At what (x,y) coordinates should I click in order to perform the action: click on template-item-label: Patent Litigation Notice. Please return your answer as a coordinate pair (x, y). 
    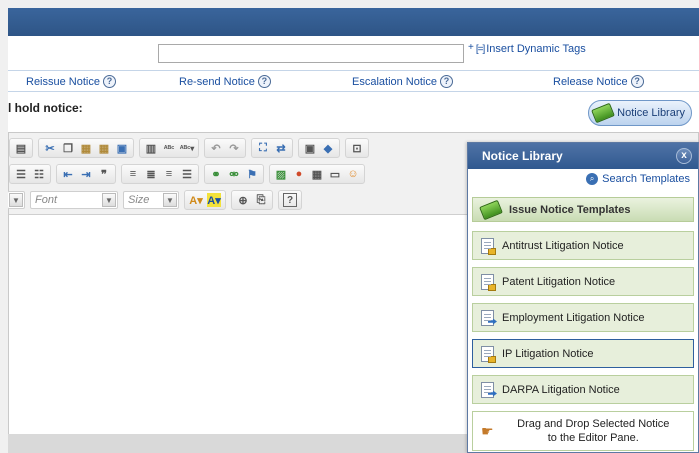
    Looking at the image, I should click on (559, 281).